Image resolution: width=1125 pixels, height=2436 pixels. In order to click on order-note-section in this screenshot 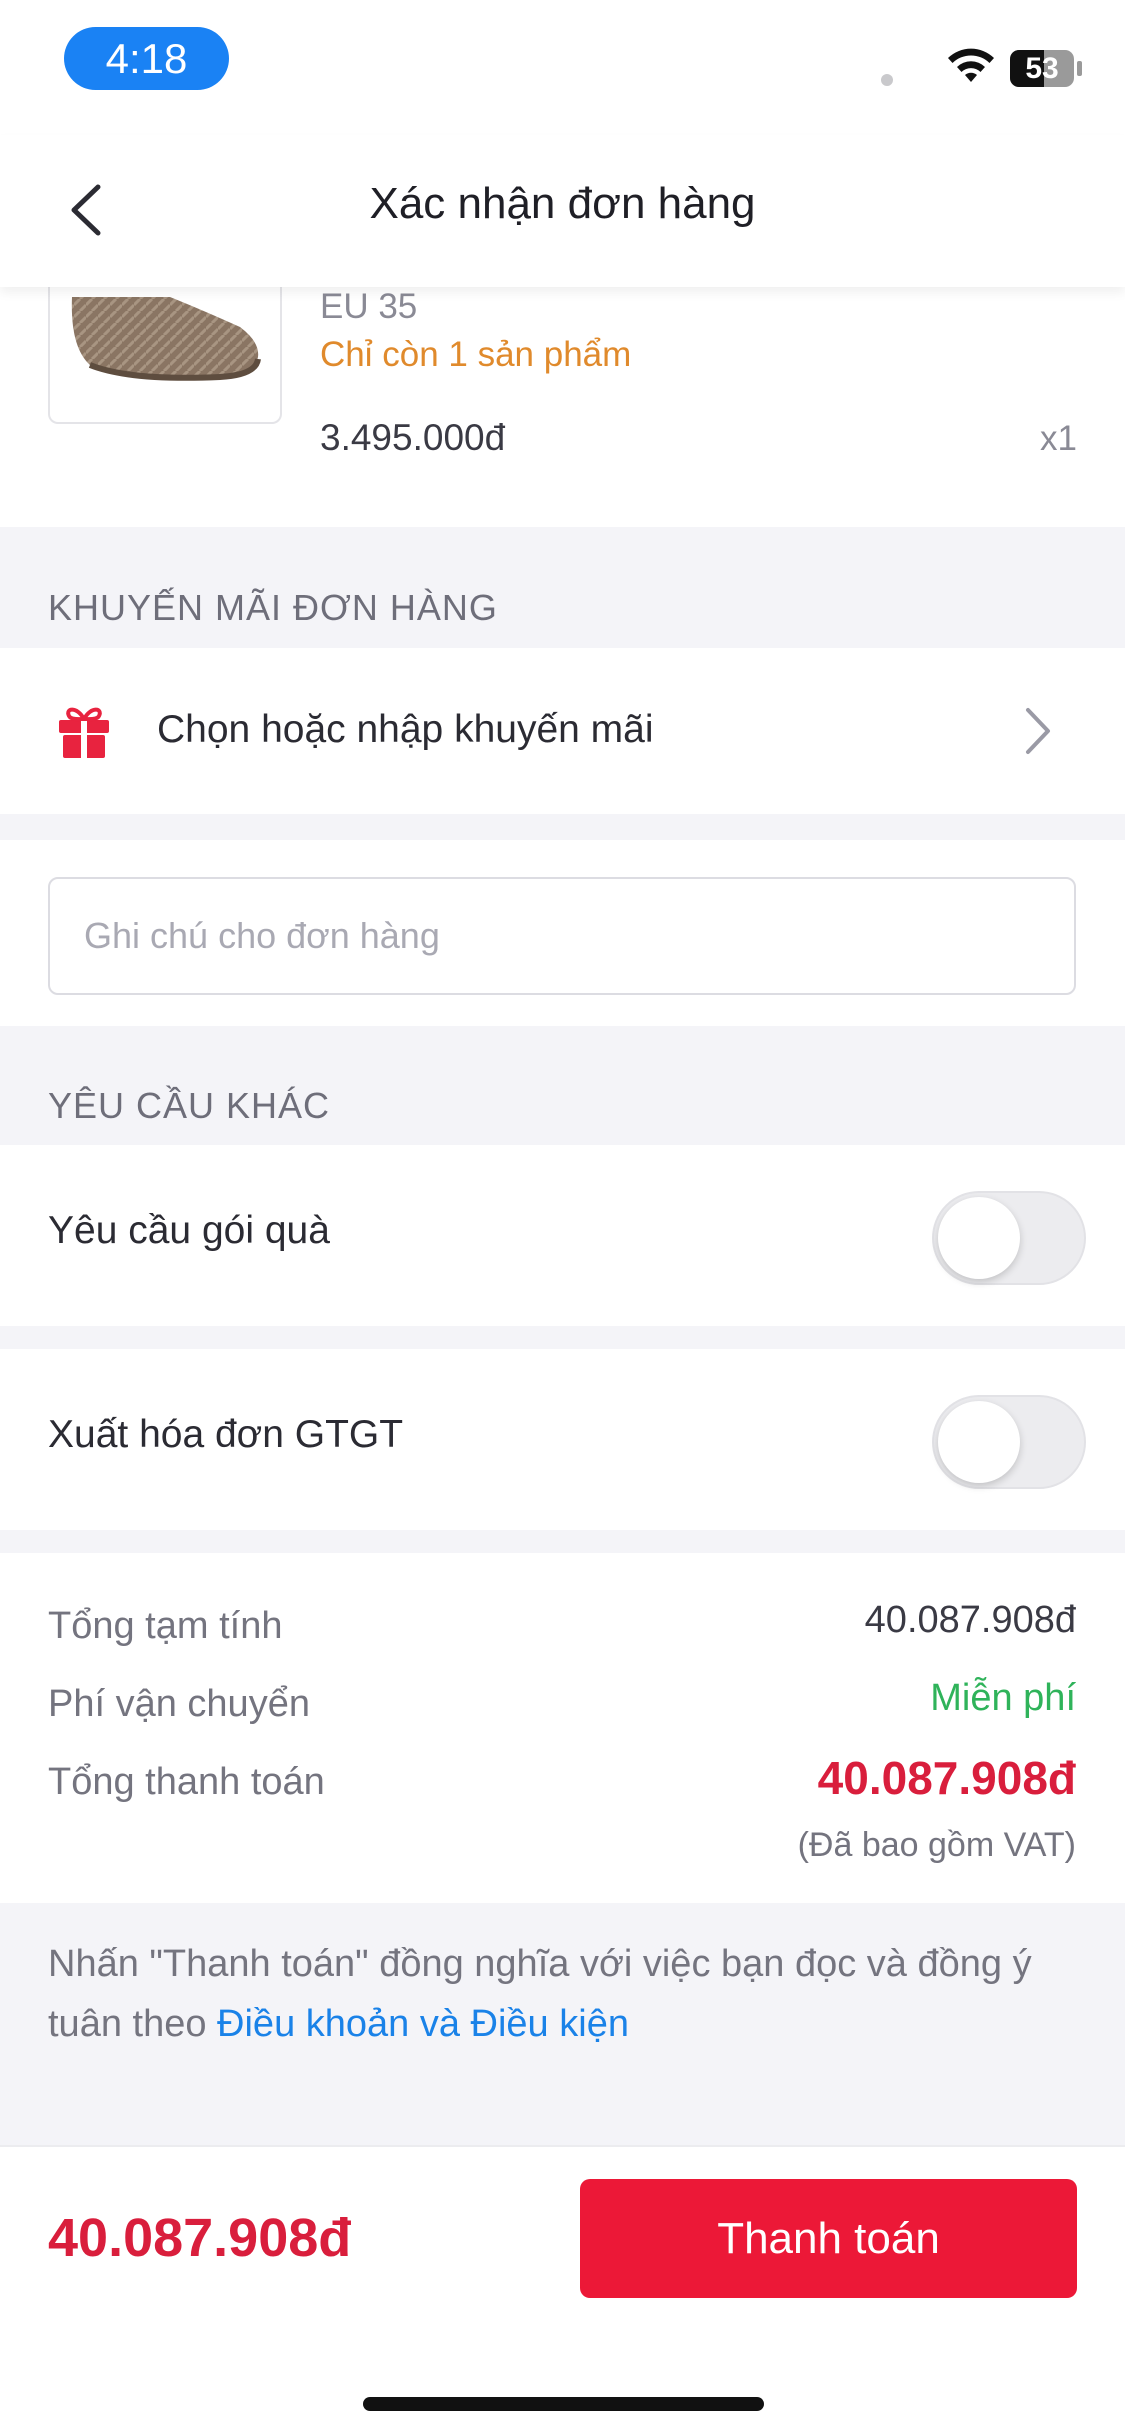, I will do `click(562, 933)`.